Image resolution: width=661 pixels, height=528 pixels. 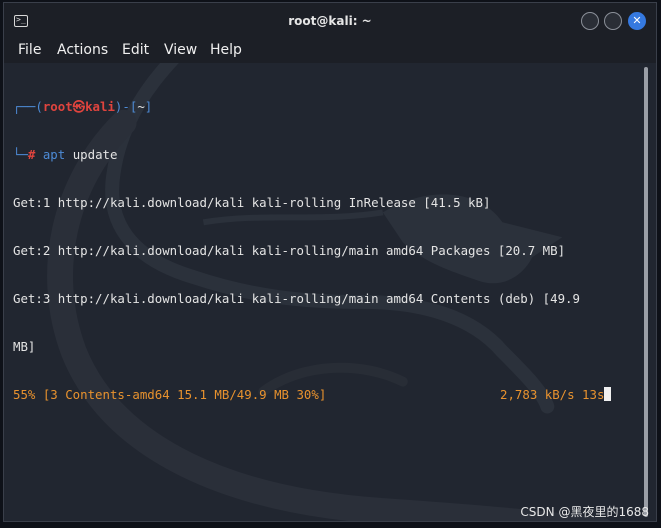 What do you see at coordinates (82, 50) in the screenshot?
I see `menu-actions: Actions` at bounding box center [82, 50].